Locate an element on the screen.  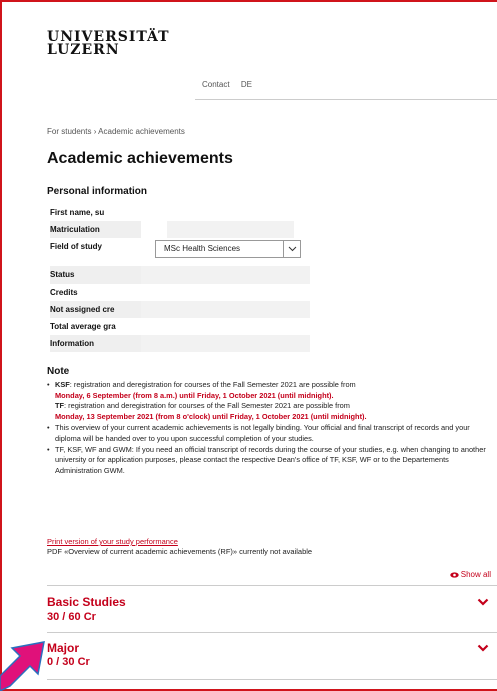
breadcrumb-students: For students is located at coordinates (69, 131).